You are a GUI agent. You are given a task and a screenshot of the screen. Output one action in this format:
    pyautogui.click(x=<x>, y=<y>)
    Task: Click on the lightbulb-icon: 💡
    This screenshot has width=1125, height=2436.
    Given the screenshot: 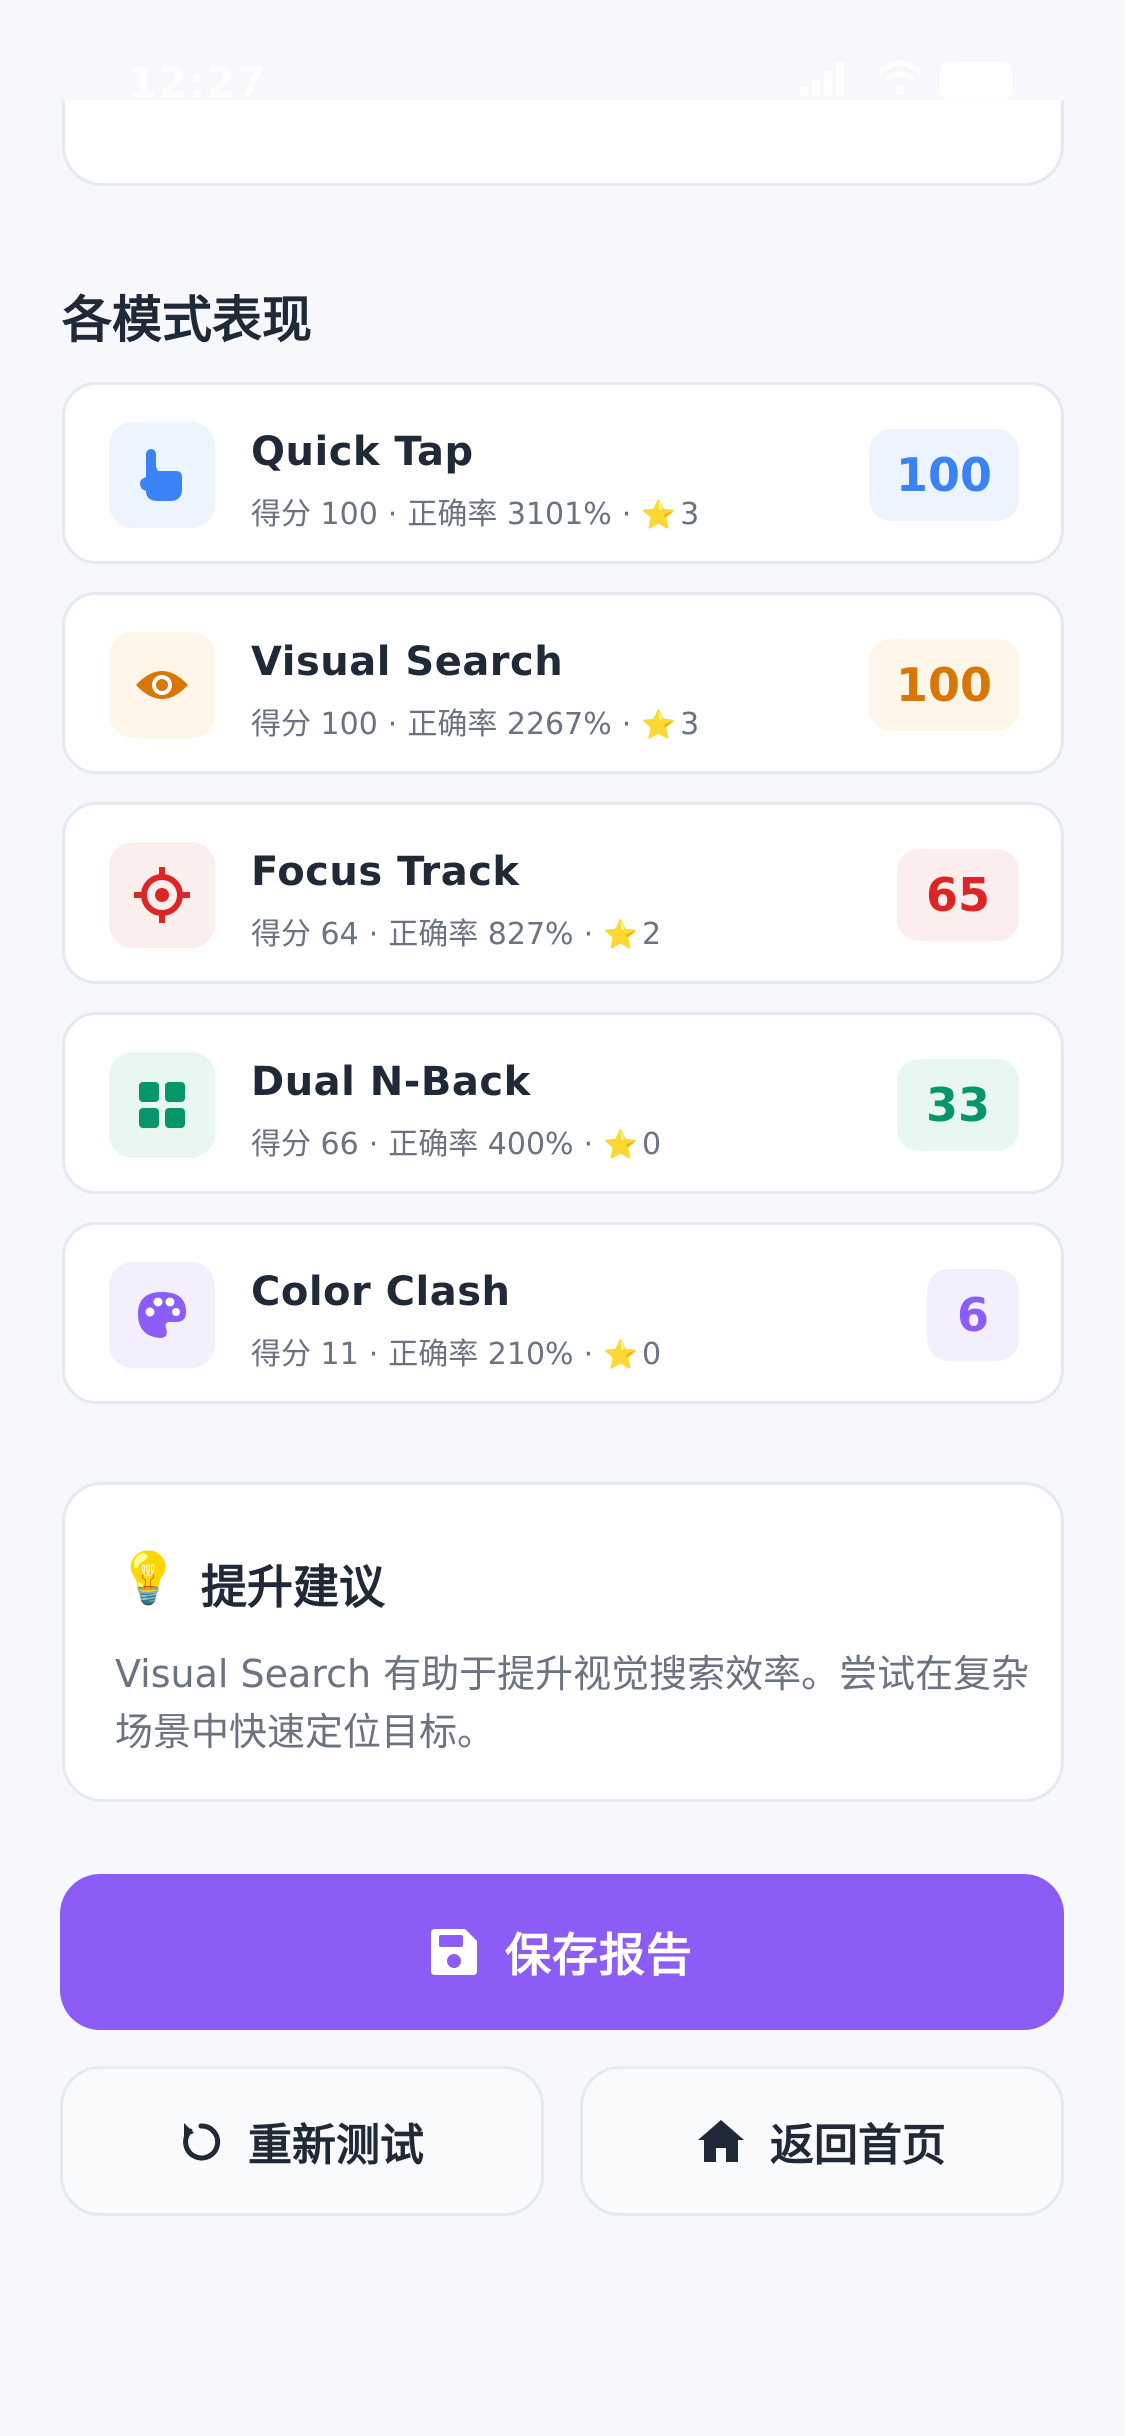 What is the action you would take?
    pyautogui.click(x=148, y=1578)
    